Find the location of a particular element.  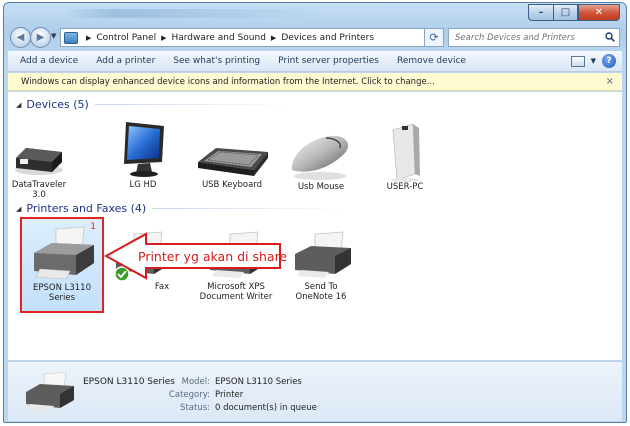

device-usb-mouse: Usb Mouse is located at coordinates (321, 161).